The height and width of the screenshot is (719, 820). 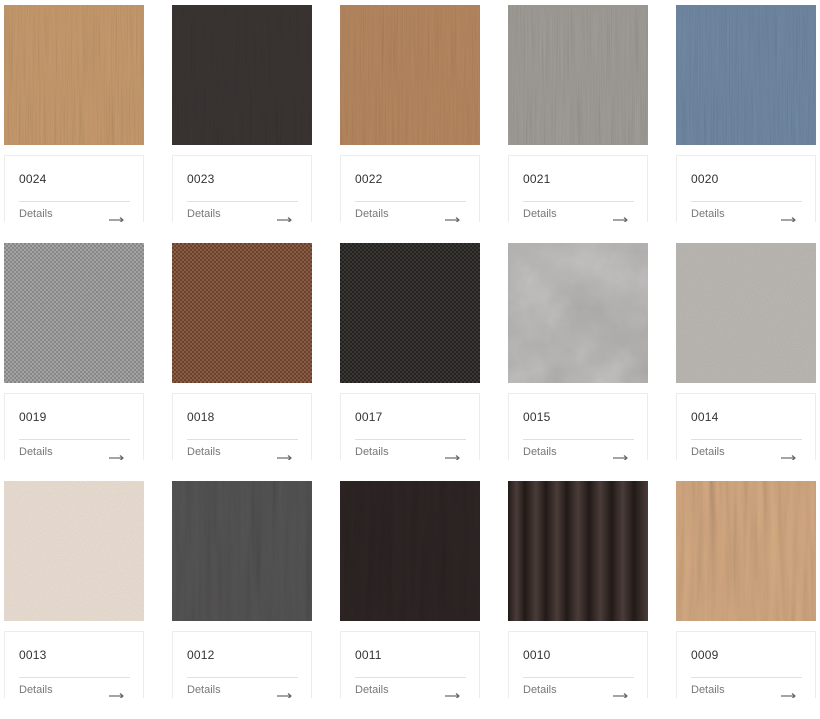 What do you see at coordinates (201, 179) in the screenshot?
I see `product-code: 0023` at bounding box center [201, 179].